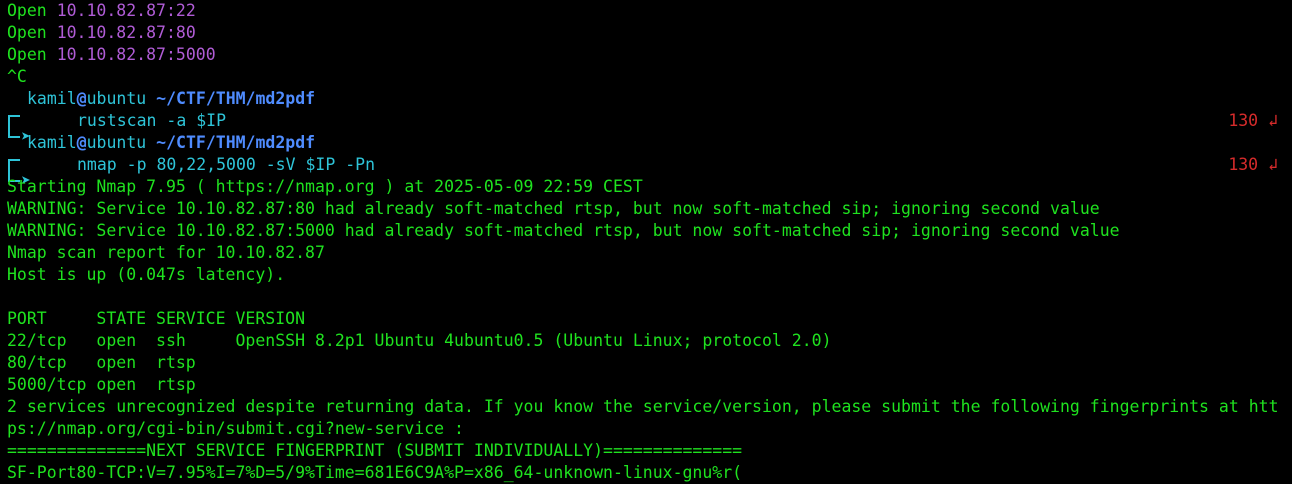 The height and width of the screenshot is (484, 1292). Describe the element at coordinates (649, 33) in the screenshot. I see `scan-result-line: Open 10.10.82.87:80` at that location.